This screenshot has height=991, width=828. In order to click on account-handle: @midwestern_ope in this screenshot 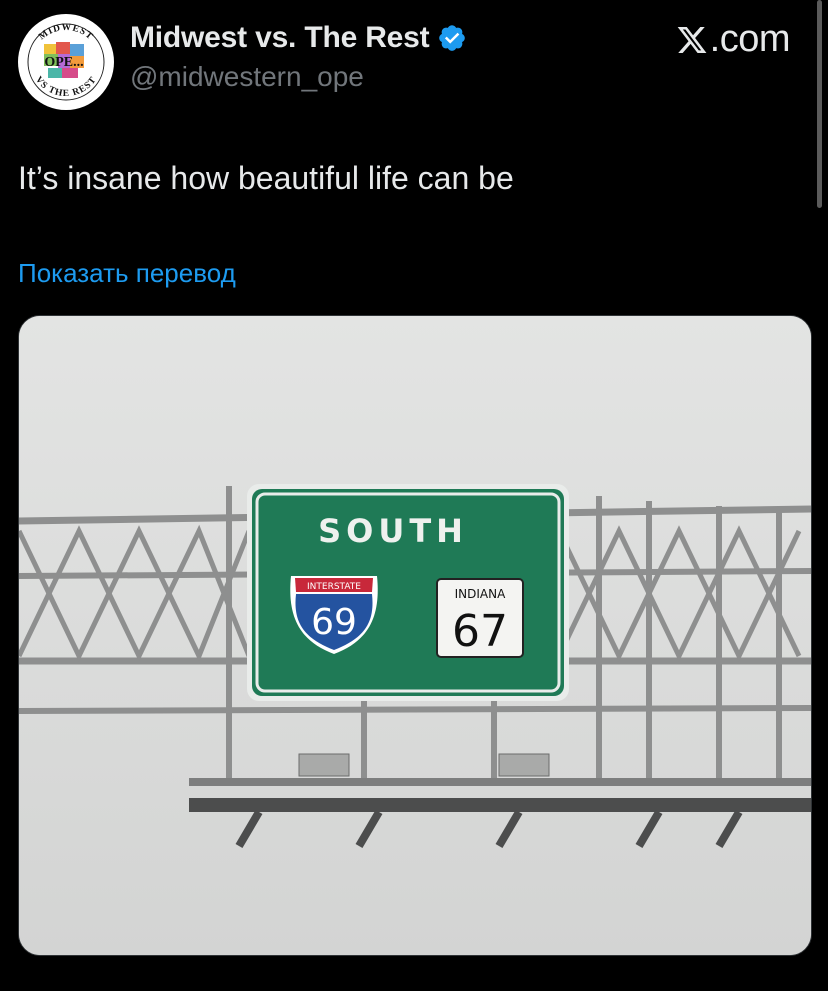, I will do `click(247, 77)`.